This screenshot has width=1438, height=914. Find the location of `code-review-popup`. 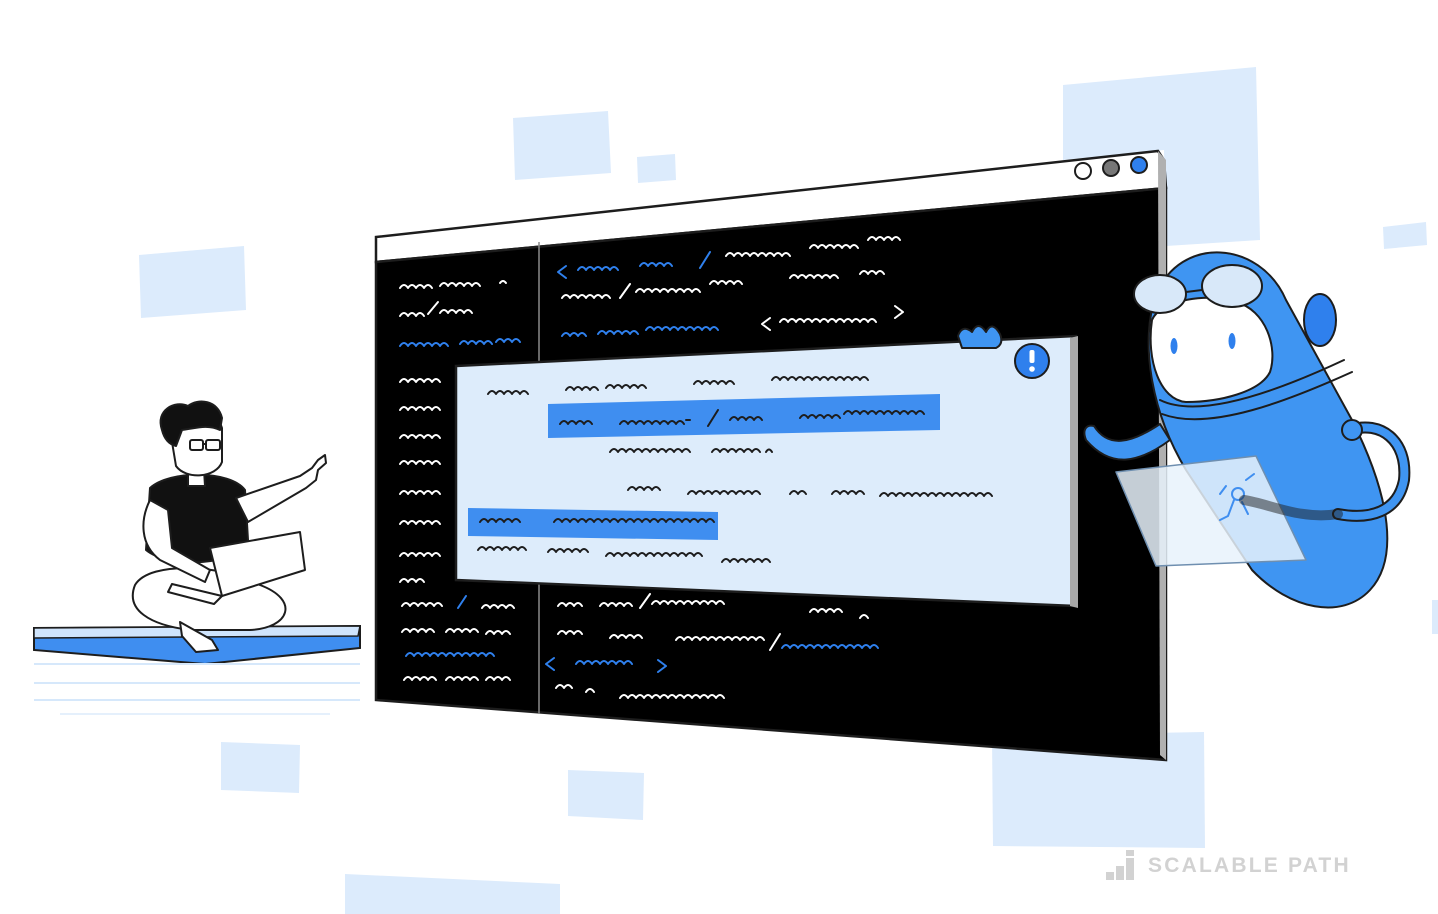

code-review-popup is located at coordinates (766, 471).